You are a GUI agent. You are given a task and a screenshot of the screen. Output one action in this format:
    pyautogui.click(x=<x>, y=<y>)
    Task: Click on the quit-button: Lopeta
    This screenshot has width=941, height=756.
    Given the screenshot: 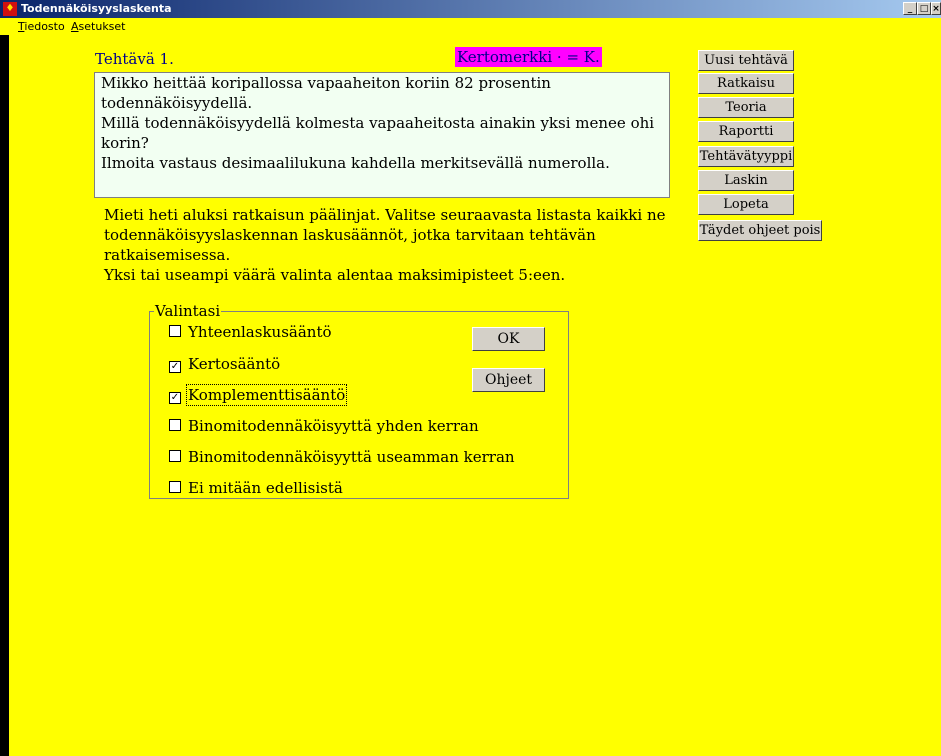 What is the action you would take?
    pyautogui.click(x=746, y=204)
    